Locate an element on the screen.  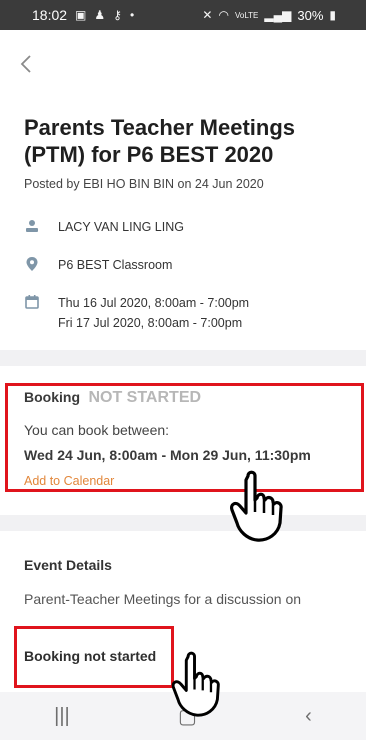
person-icon is located at coordinates (32, 226).